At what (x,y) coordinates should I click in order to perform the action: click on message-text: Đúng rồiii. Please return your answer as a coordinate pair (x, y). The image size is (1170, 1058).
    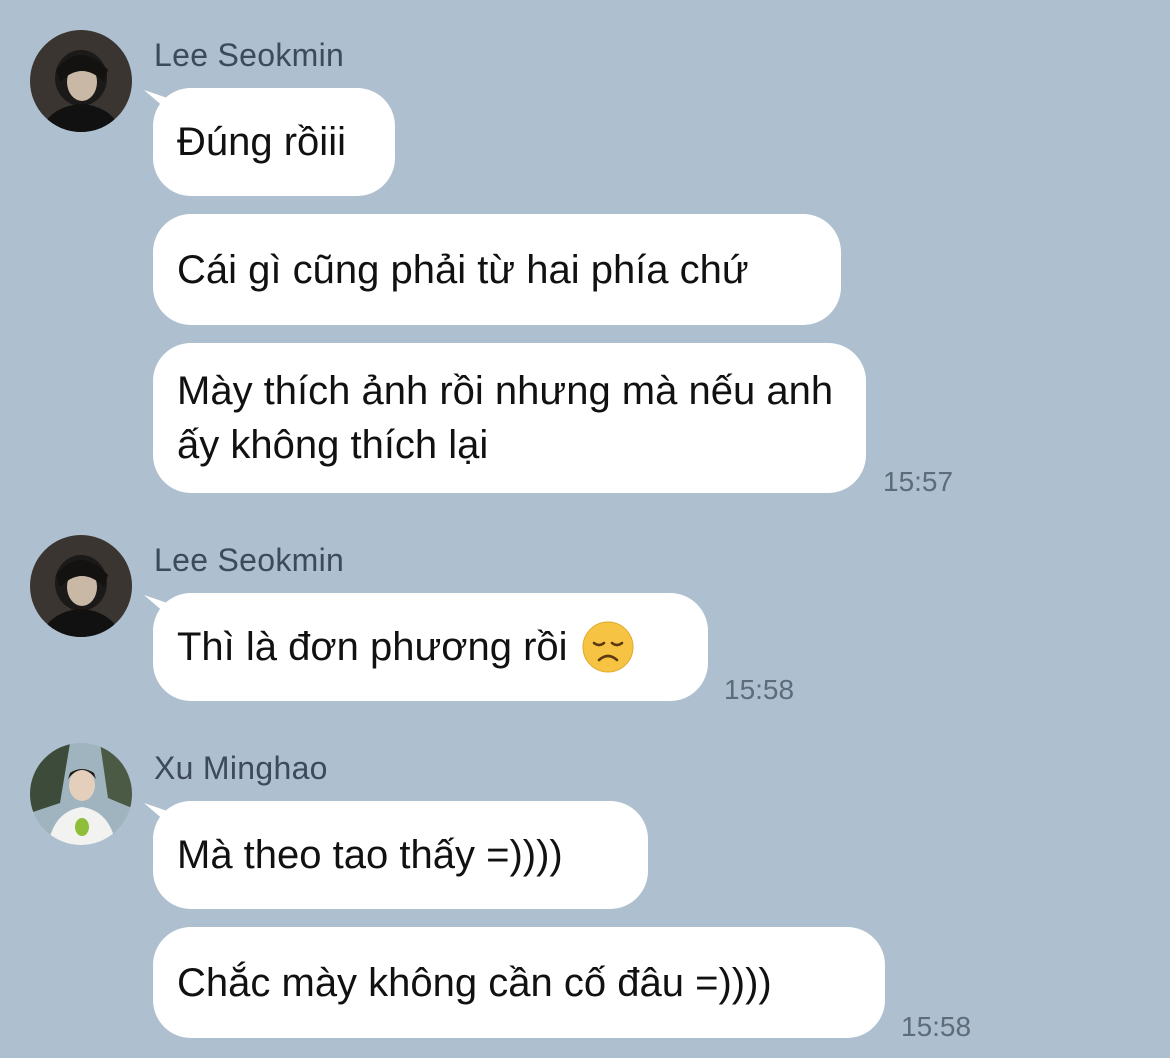
    Looking at the image, I should click on (261, 142).